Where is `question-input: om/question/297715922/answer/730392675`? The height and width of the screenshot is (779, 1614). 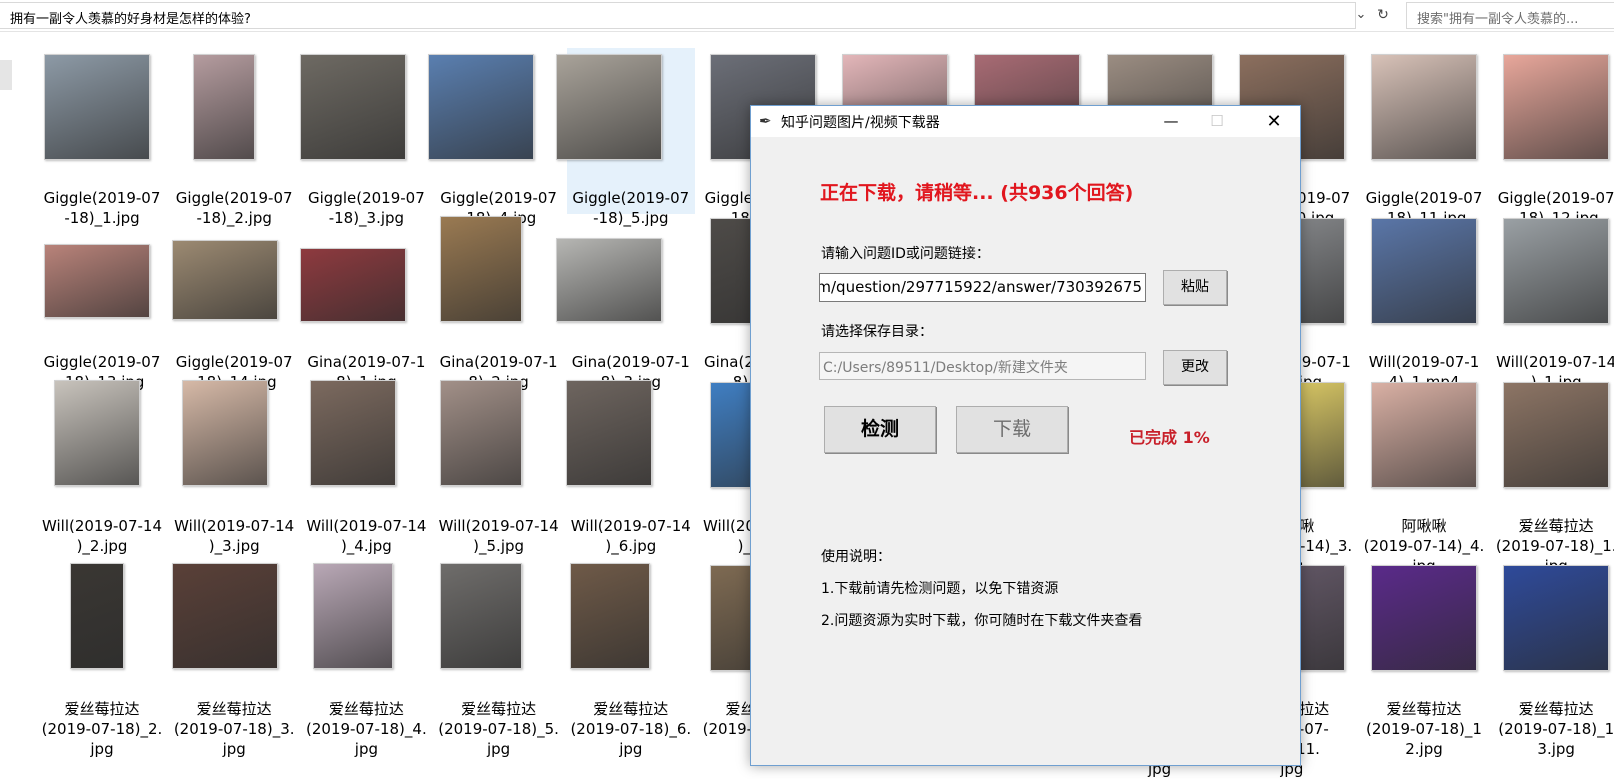 question-input: om/question/297715922/answer/730392675 is located at coordinates (982, 287).